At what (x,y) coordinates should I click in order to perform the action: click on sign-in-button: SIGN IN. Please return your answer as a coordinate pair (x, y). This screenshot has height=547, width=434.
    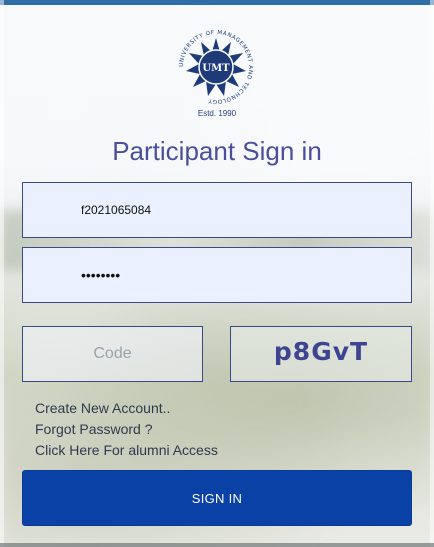
    Looking at the image, I should click on (217, 498).